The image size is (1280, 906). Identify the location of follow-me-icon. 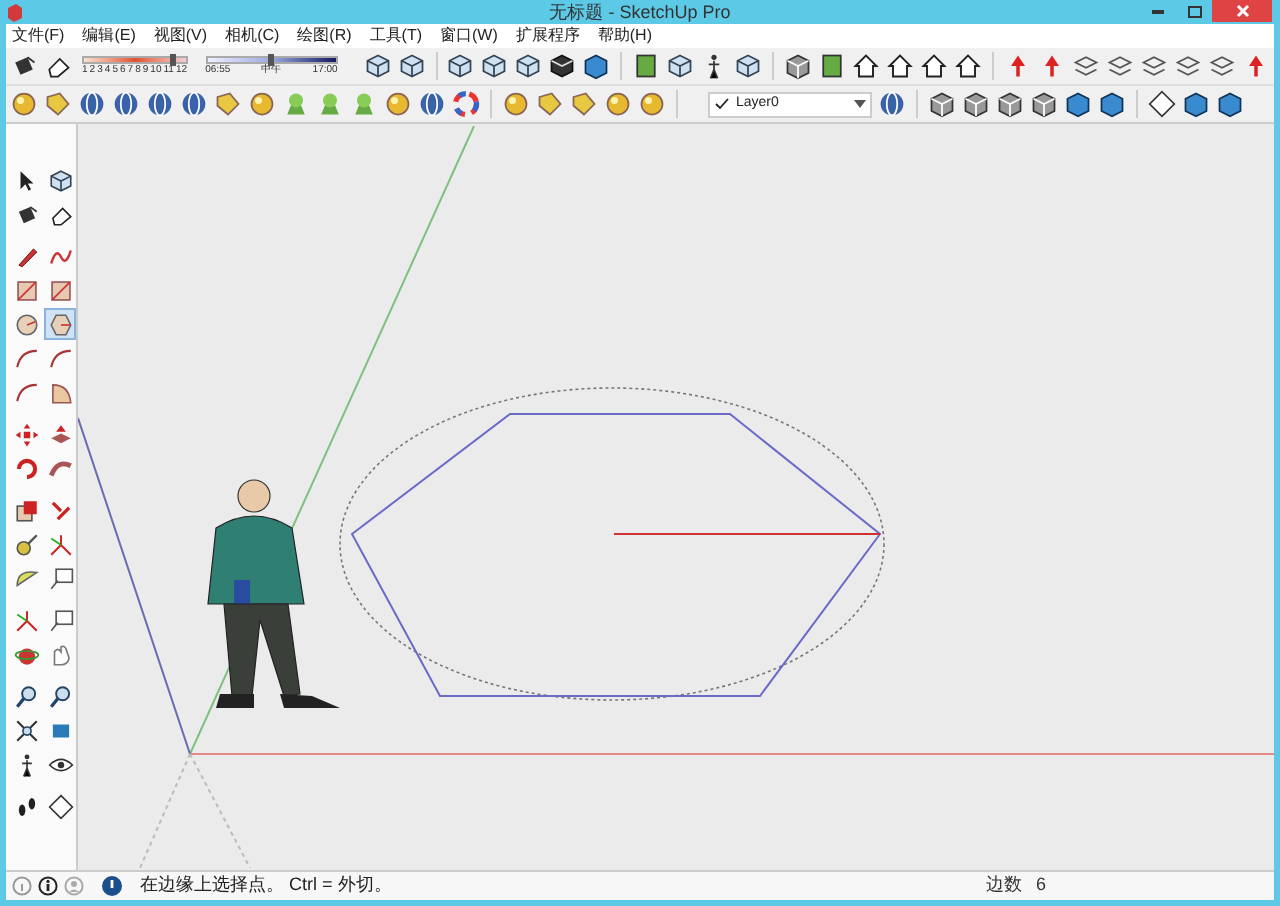
(60, 468).